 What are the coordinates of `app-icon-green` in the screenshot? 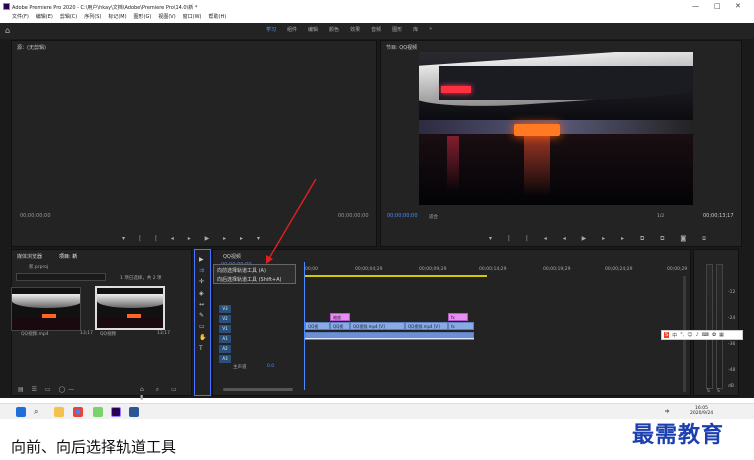 It's located at (98, 412).